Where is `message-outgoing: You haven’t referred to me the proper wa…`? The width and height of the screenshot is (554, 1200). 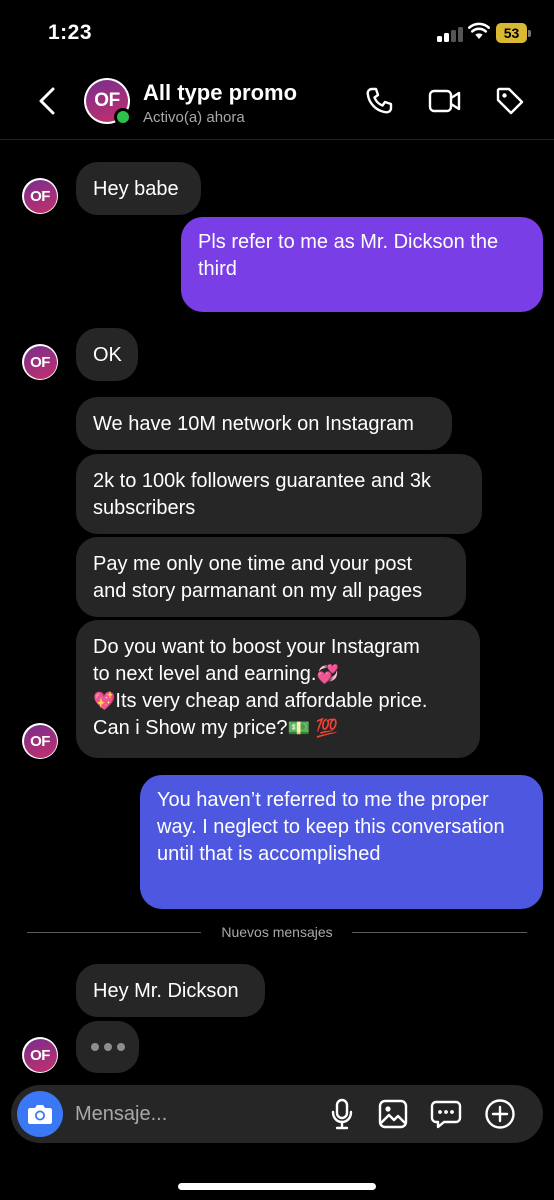
message-outgoing: You haven’t referred to me the proper wa… is located at coordinates (341, 842).